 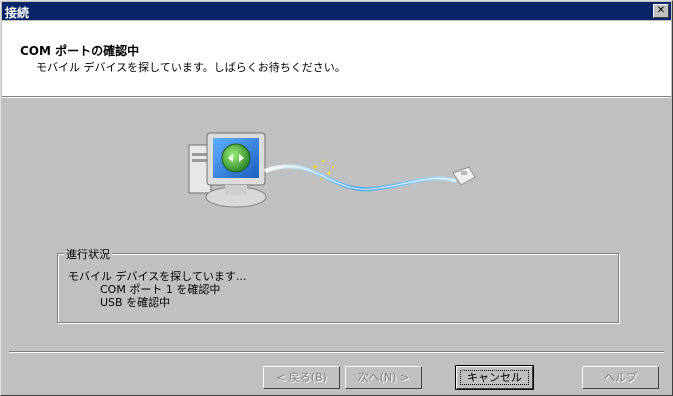 What do you see at coordinates (336, 352) in the screenshot?
I see `separator` at bounding box center [336, 352].